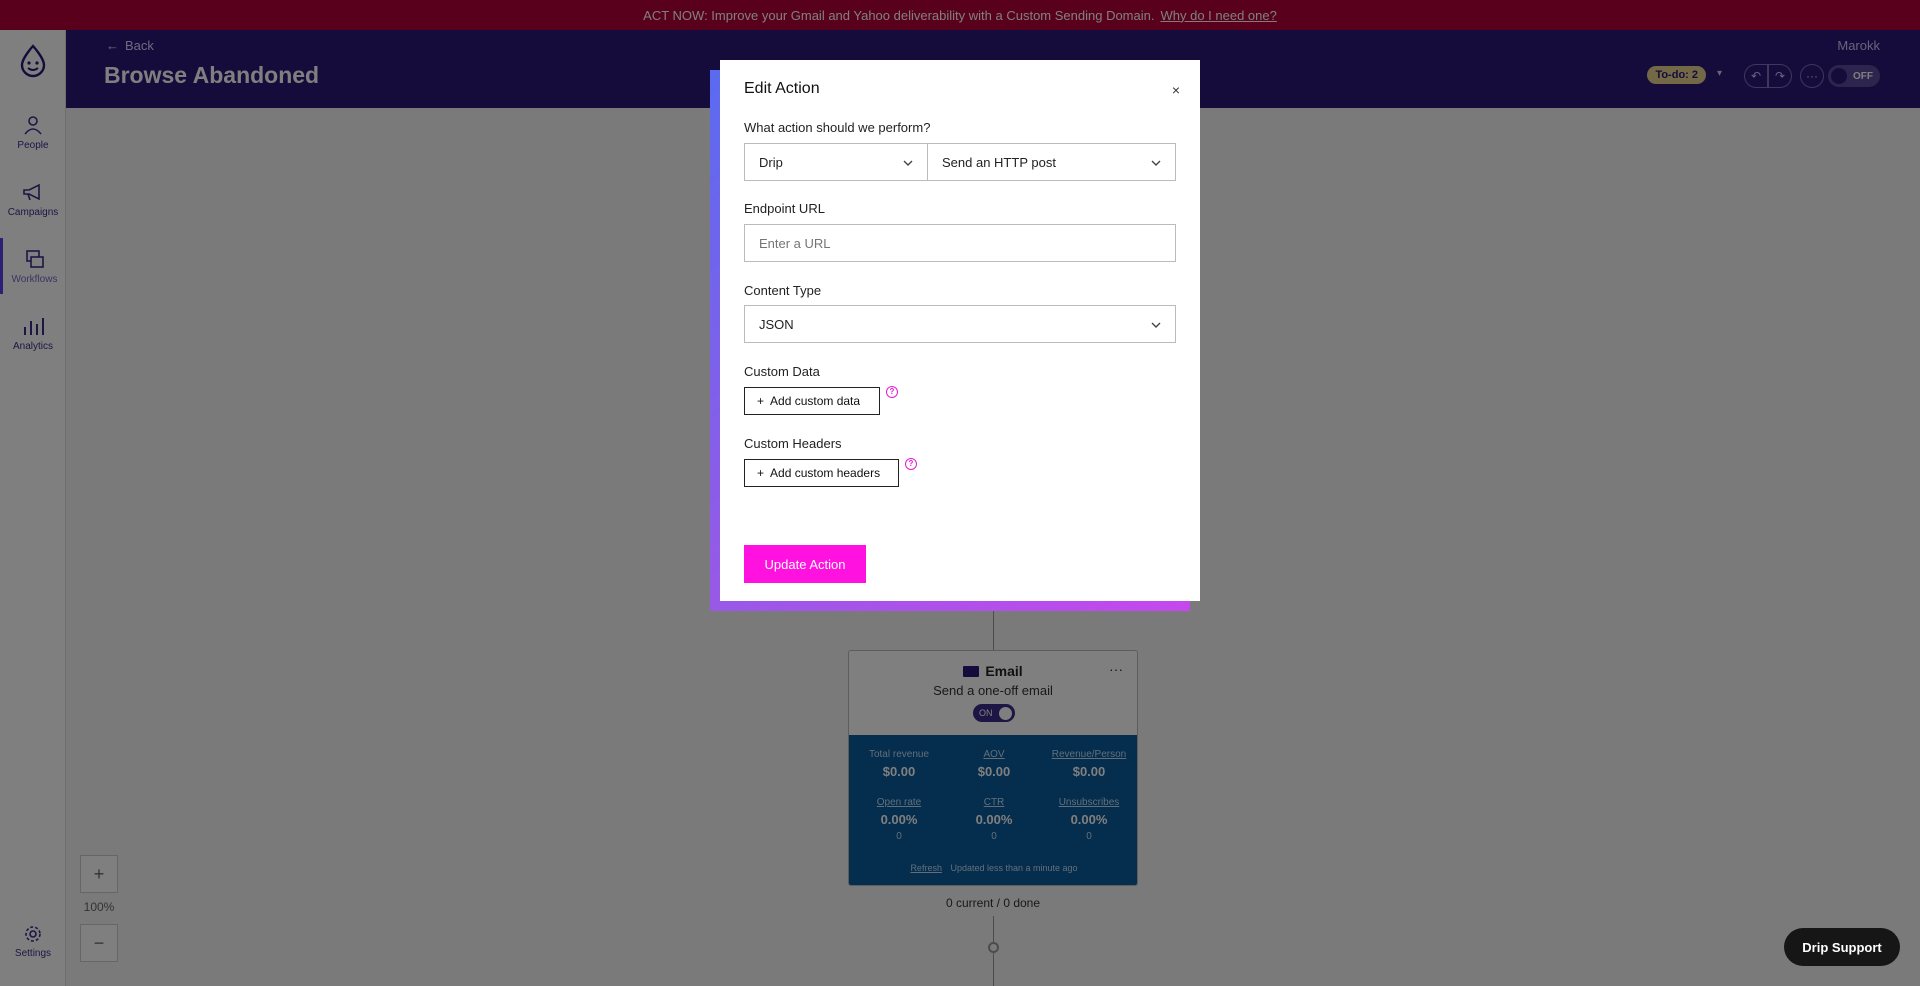  I want to click on close-icon: ×, so click(1176, 90).